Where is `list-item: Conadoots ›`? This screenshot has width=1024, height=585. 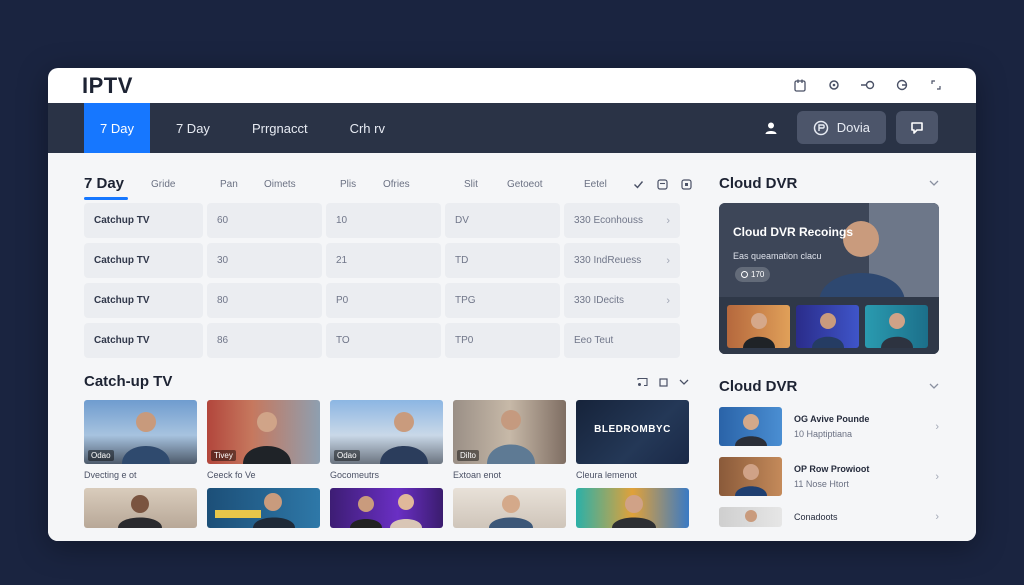 list-item: Conadoots › is located at coordinates (829, 517).